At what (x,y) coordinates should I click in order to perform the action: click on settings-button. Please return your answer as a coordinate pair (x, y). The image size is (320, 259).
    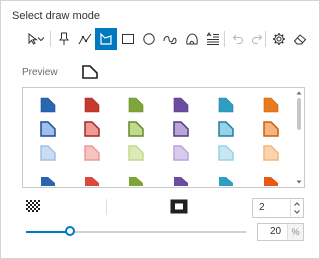
    Looking at the image, I should click on (279, 39).